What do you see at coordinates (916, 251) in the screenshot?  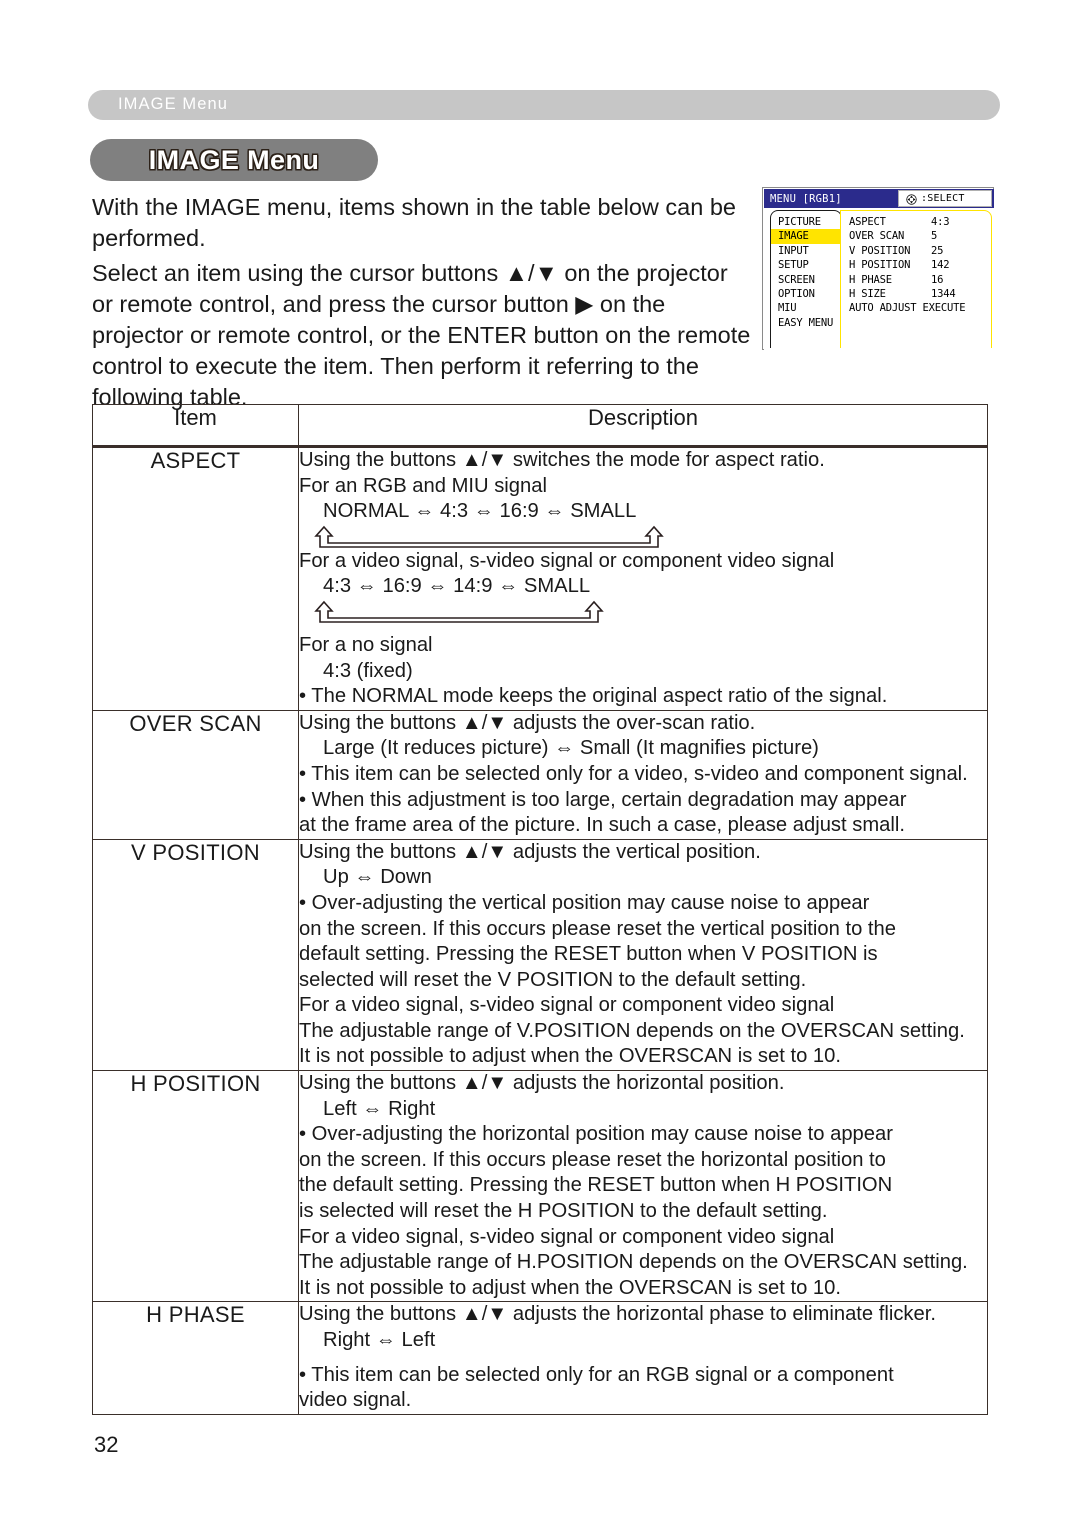 I see `osd-setting-v-position: V POSITION 25` at bounding box center [916, 251].